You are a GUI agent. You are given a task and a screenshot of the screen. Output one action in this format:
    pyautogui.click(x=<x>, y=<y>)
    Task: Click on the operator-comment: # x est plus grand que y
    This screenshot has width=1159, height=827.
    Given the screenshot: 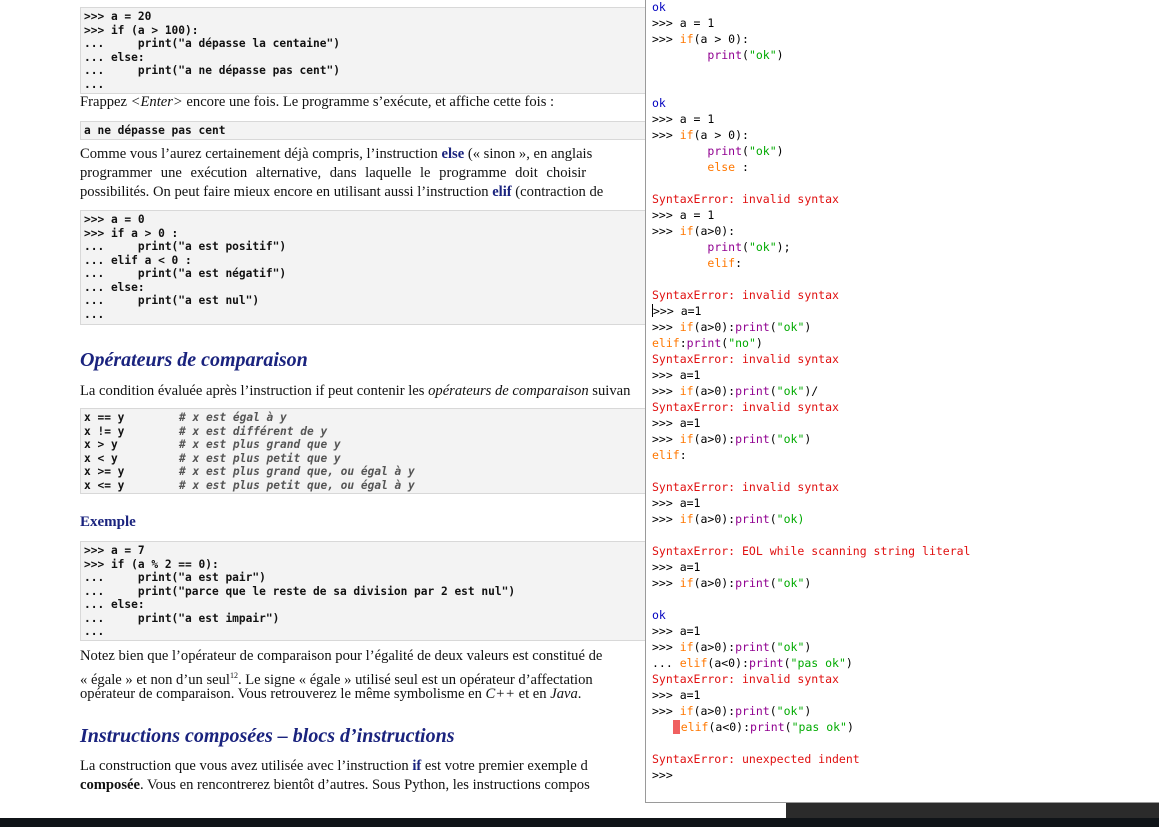 What is the action you would take?
    pyautogui.click(x=260, y=444)
    